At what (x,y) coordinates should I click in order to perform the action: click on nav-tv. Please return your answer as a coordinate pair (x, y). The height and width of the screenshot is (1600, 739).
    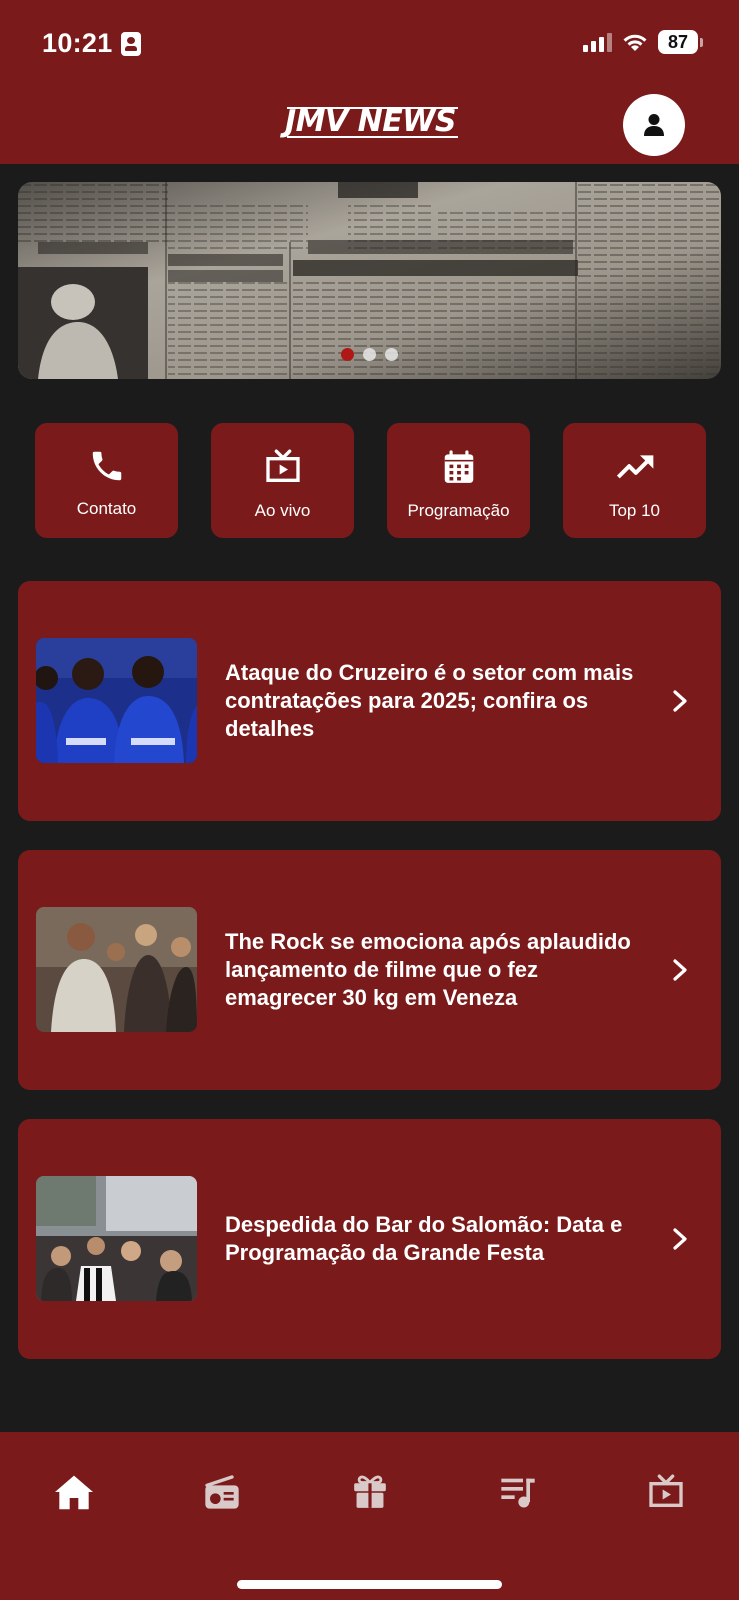
    Looking at the image, I should click on (666, 1492).